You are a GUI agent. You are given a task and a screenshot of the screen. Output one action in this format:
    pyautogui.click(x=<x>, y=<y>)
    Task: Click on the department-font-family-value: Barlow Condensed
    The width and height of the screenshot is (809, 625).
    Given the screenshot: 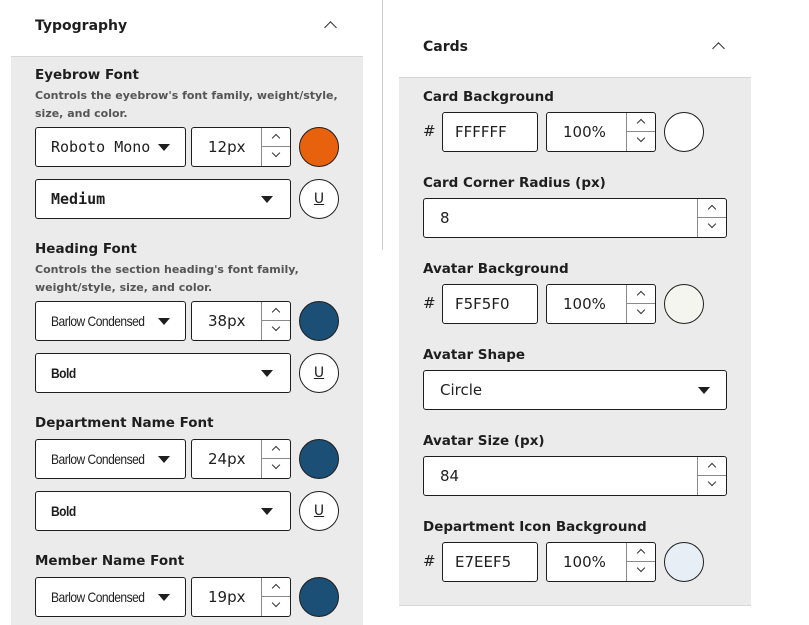 What is the action you would take?
    pyautogui.click(x=98, y=459)
    